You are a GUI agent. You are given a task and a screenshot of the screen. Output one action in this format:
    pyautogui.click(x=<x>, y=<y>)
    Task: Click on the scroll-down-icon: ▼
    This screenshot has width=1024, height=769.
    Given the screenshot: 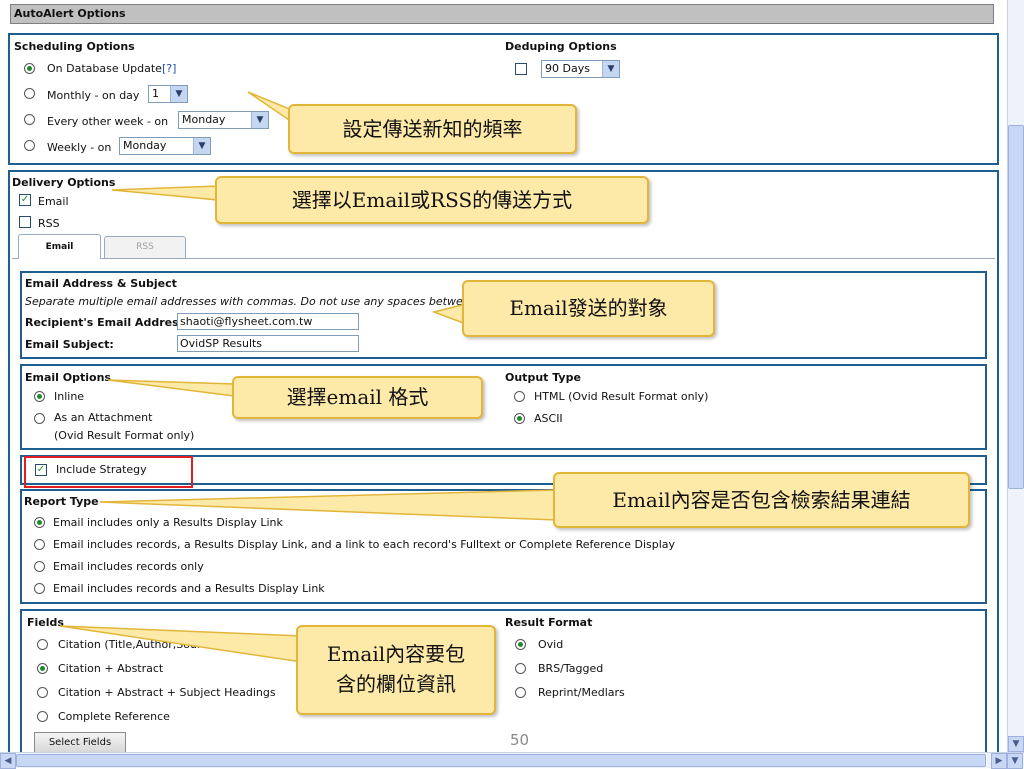 What is the action you would take?
    pyautogui.click(x=1016, y=744)
    